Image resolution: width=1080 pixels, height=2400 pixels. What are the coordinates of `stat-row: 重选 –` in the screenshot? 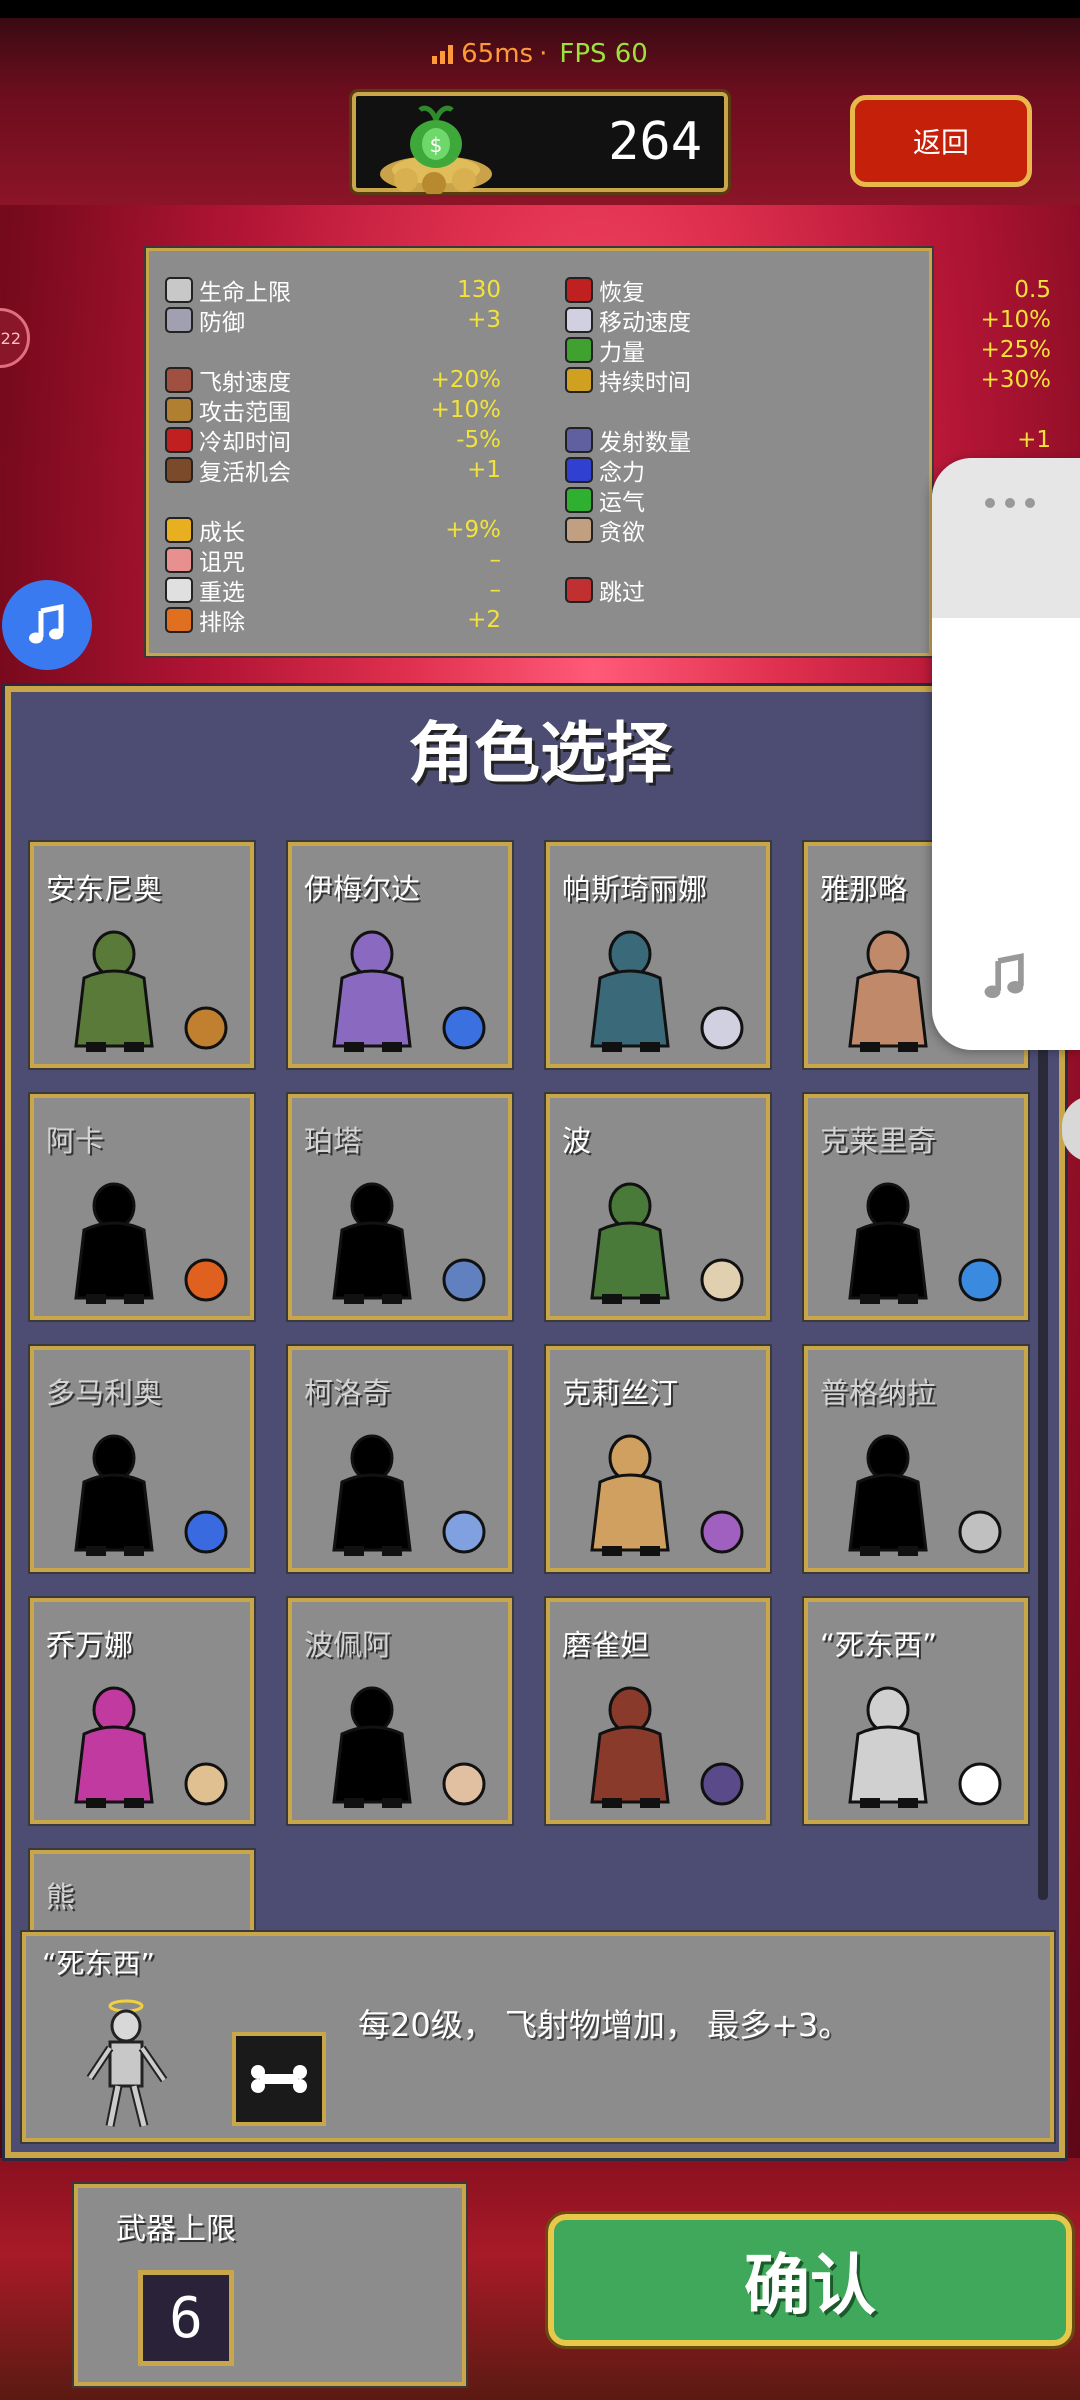 It's located at (333, 590).